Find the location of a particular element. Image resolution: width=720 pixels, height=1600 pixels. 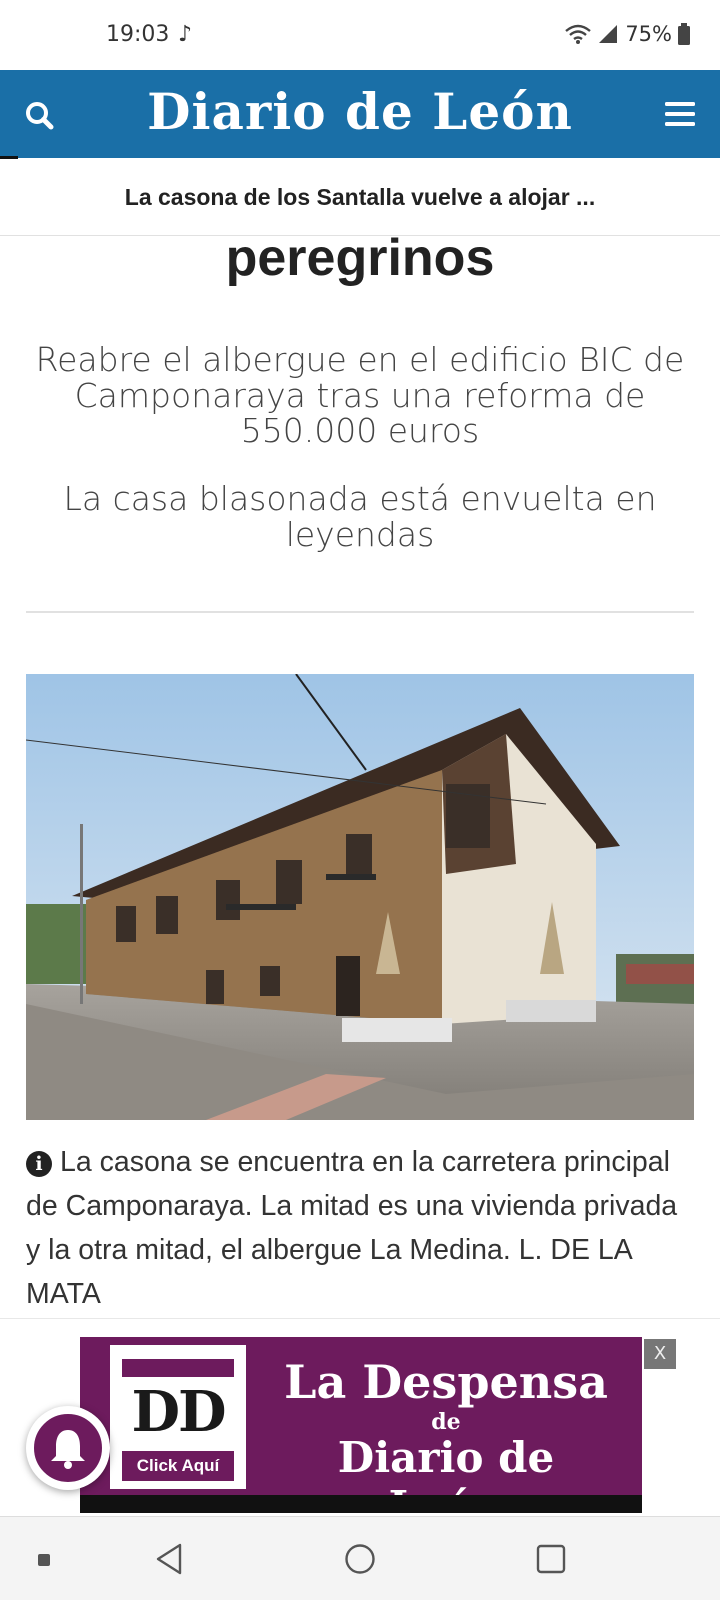

menu-button is located at coordinates (680, 114).